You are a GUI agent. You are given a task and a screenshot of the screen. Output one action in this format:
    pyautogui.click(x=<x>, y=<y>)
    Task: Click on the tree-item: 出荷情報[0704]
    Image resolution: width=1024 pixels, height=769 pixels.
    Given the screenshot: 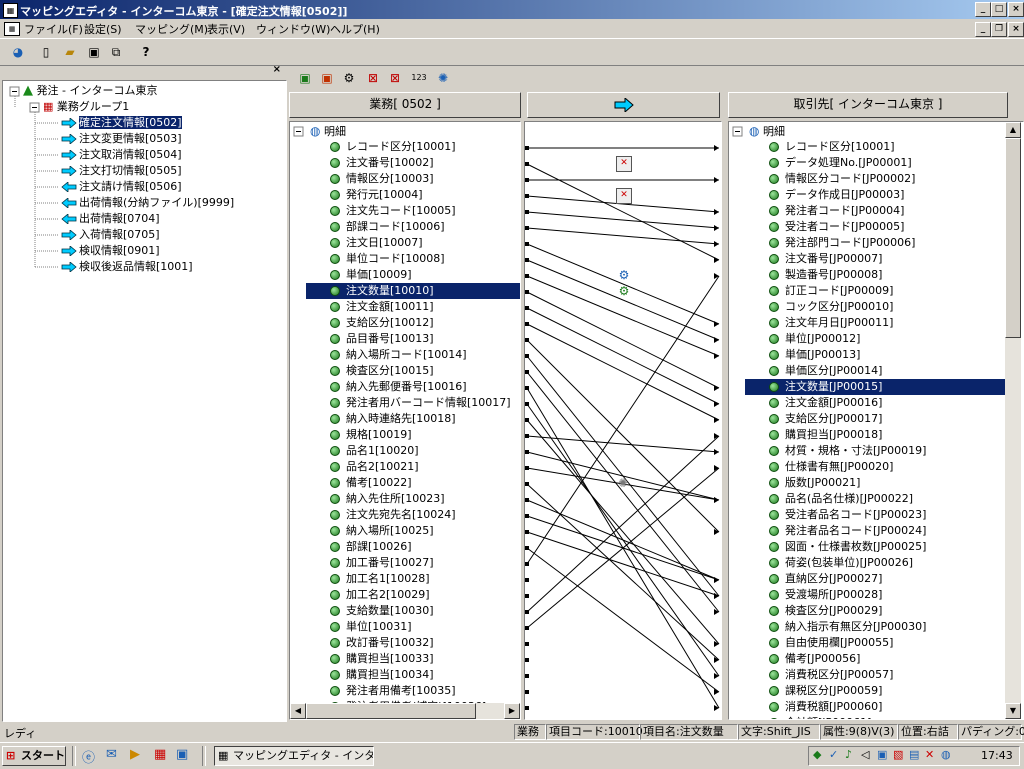 What is the action you would take?
    pyautogui.click(x=110, y=219)
    